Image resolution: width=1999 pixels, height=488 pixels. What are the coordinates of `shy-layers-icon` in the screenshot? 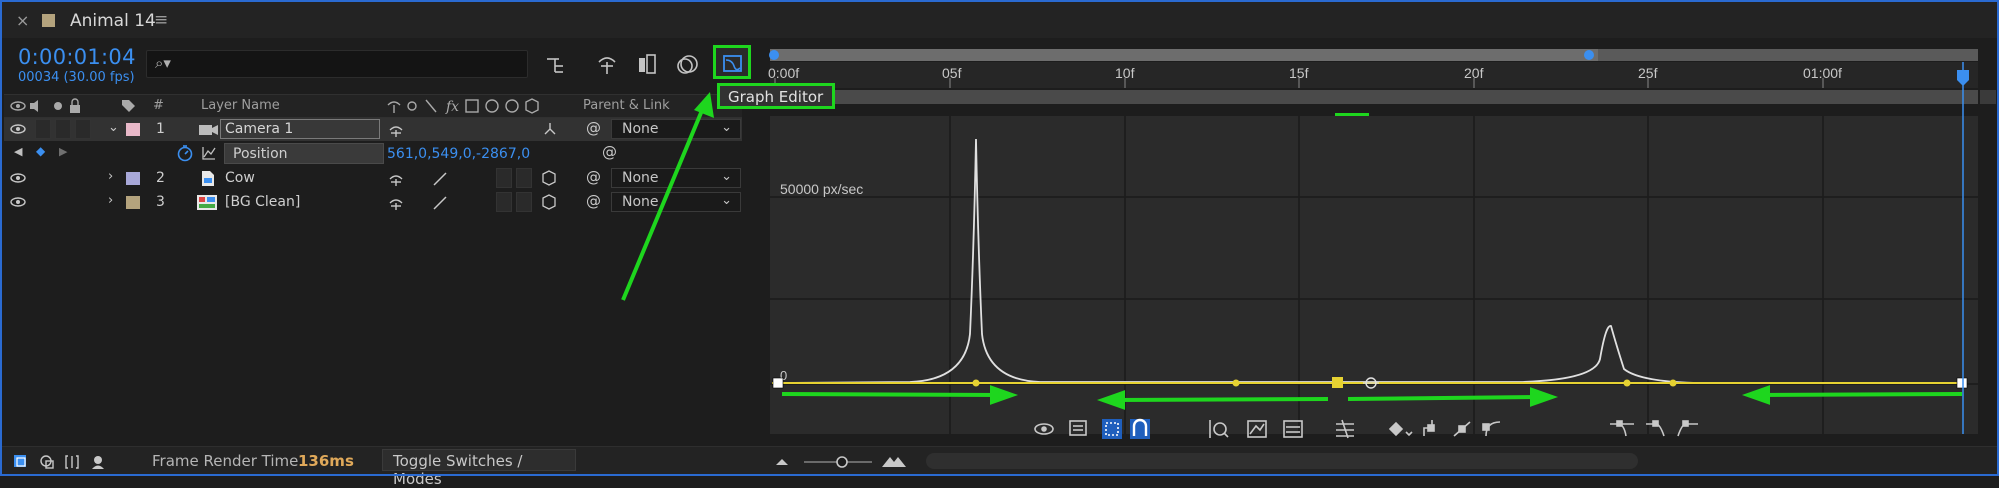 It's located at (607, 65).